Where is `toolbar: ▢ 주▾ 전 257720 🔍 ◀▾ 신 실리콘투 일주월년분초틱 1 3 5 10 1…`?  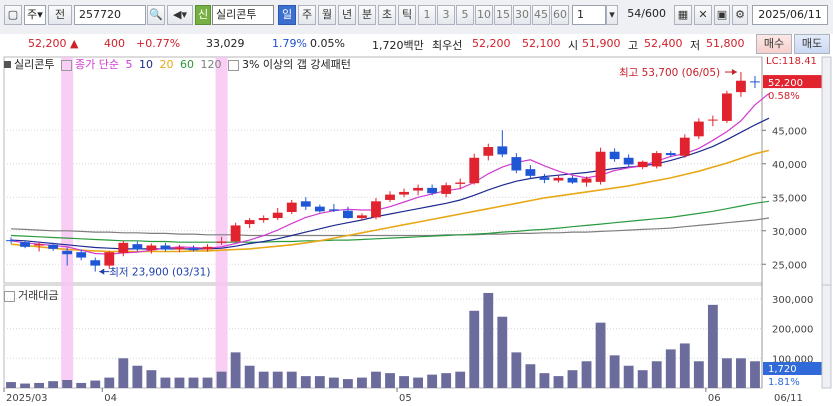 toolbar: ▢ 주▾ 전 257720 🔍 ◀▾ 신 실리콘투 일주월년분초틱 1 3 5 10 1… is located at coordinates (416, 17).